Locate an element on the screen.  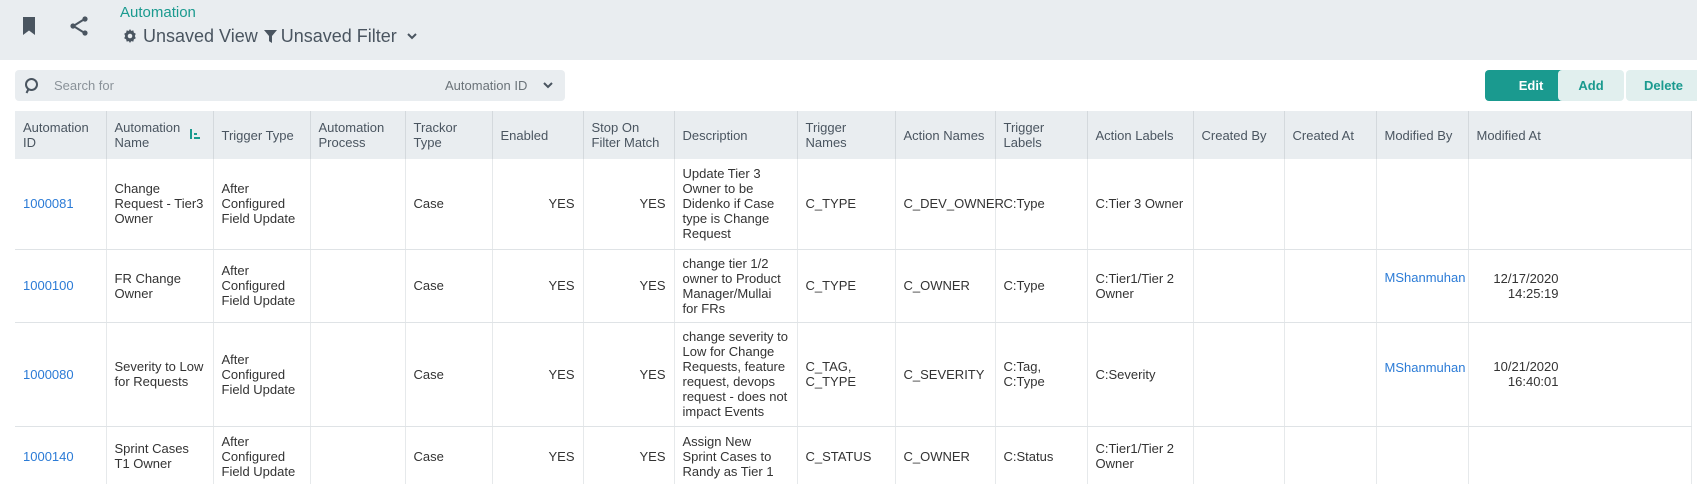
column-header-modified-by: Modified By is located at coordinates (1422, 135).